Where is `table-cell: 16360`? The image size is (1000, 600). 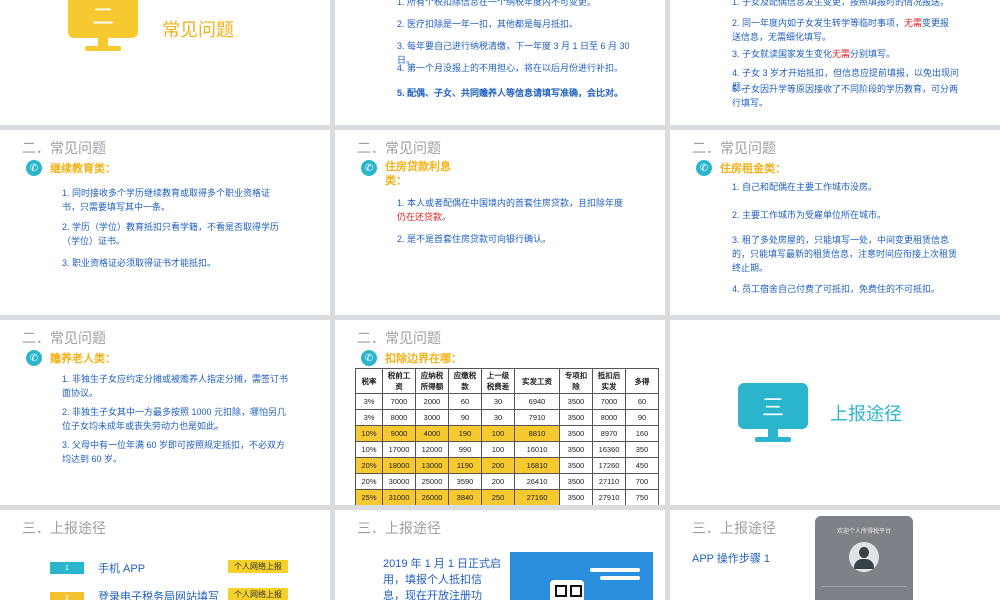 table-cell: 16360 is located at coordinates (609, 449).